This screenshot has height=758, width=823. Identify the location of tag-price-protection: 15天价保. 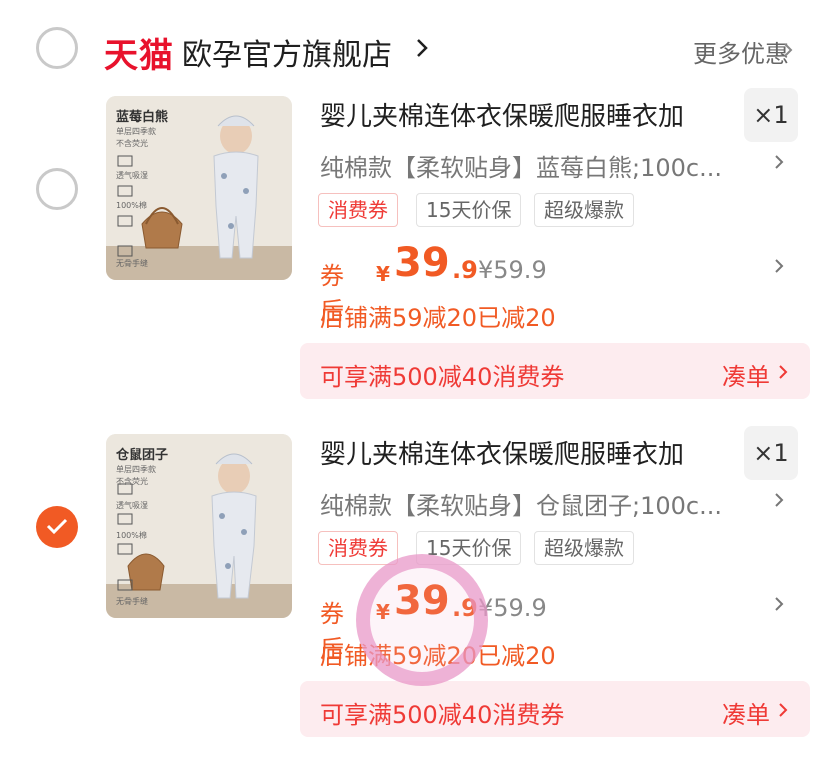
(469, 210).